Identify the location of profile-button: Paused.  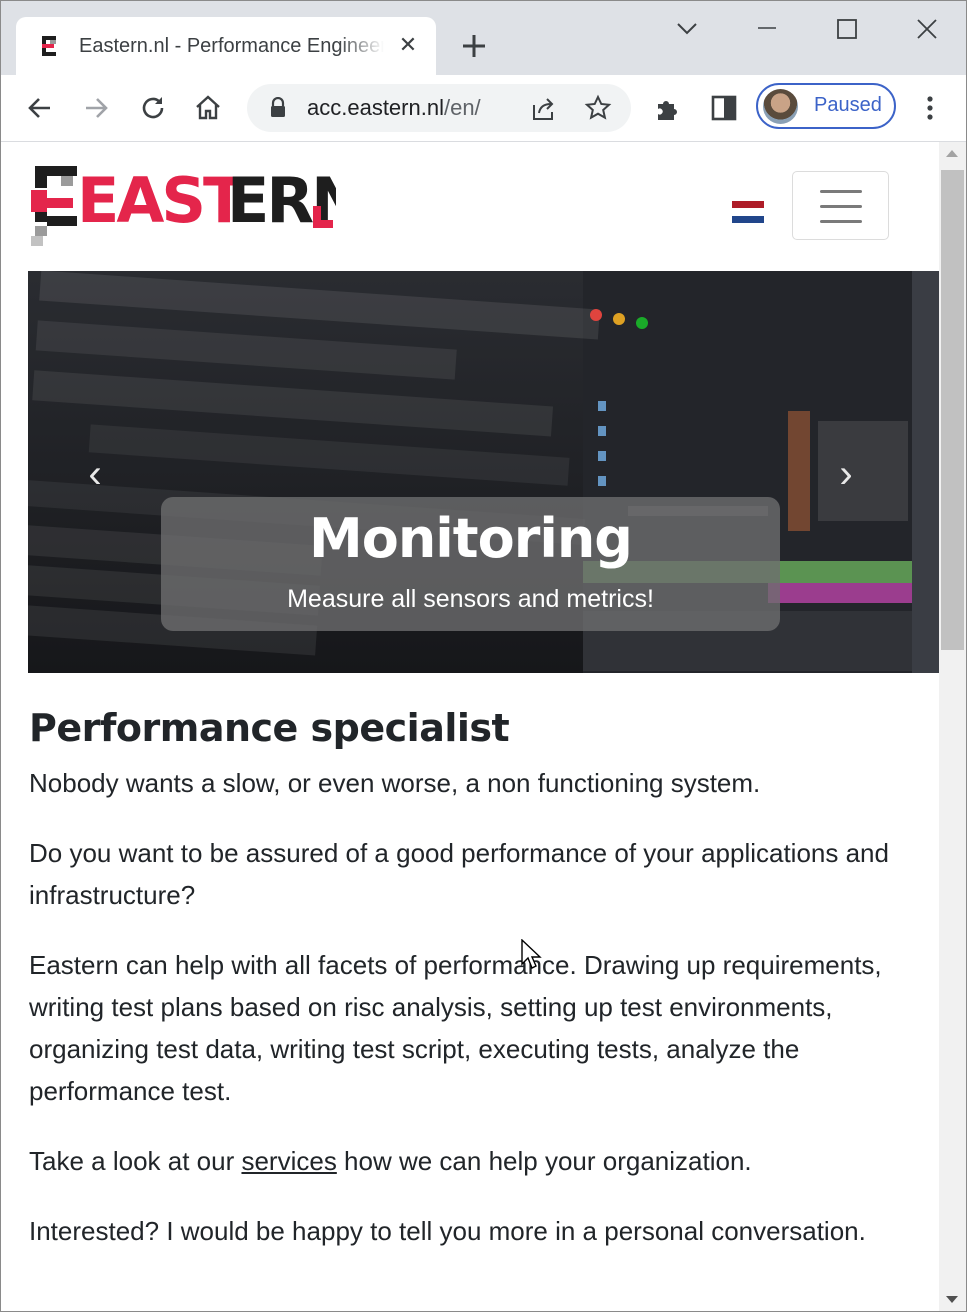
(826, 106).